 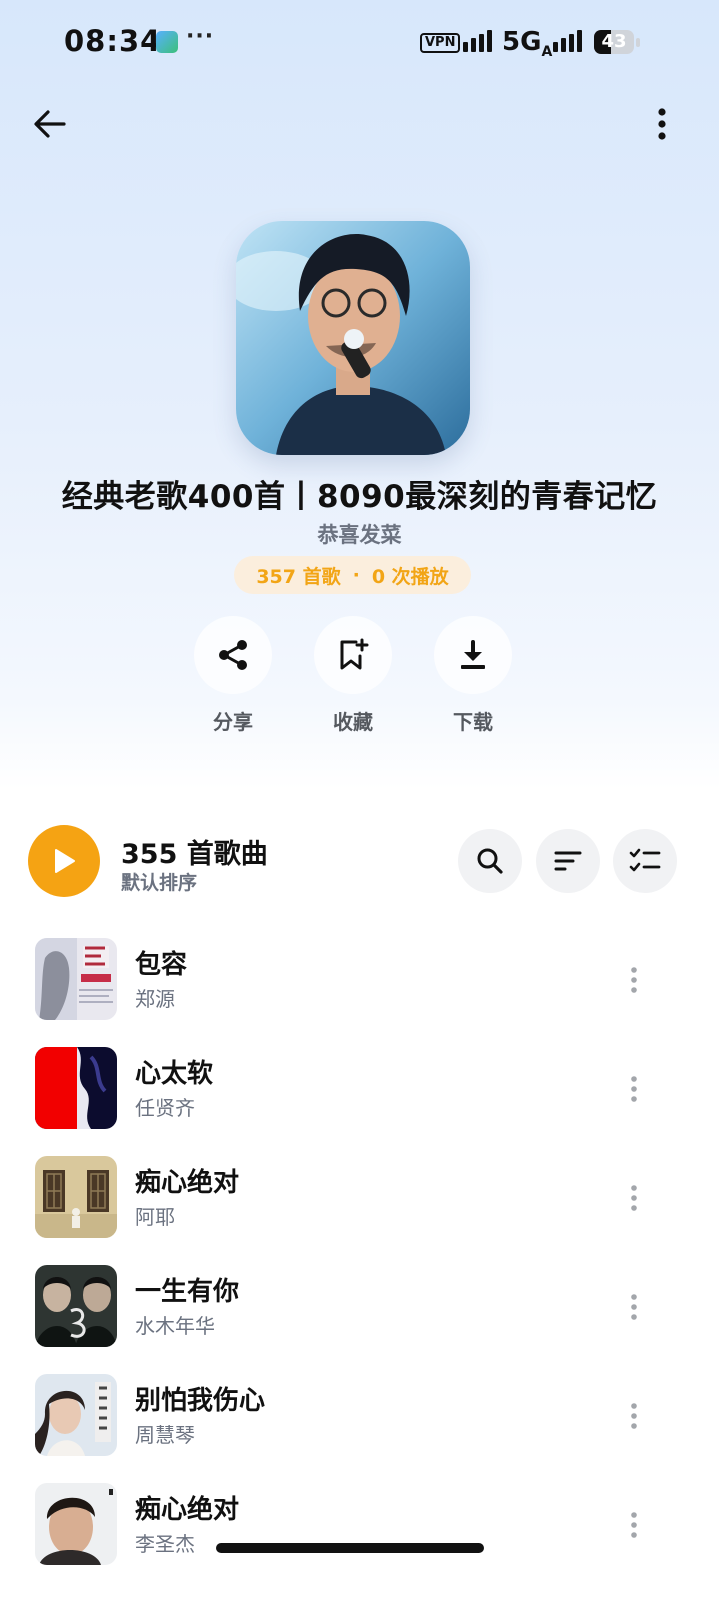 I want to click on arrow-left-icon, so click(x=50, y=124).